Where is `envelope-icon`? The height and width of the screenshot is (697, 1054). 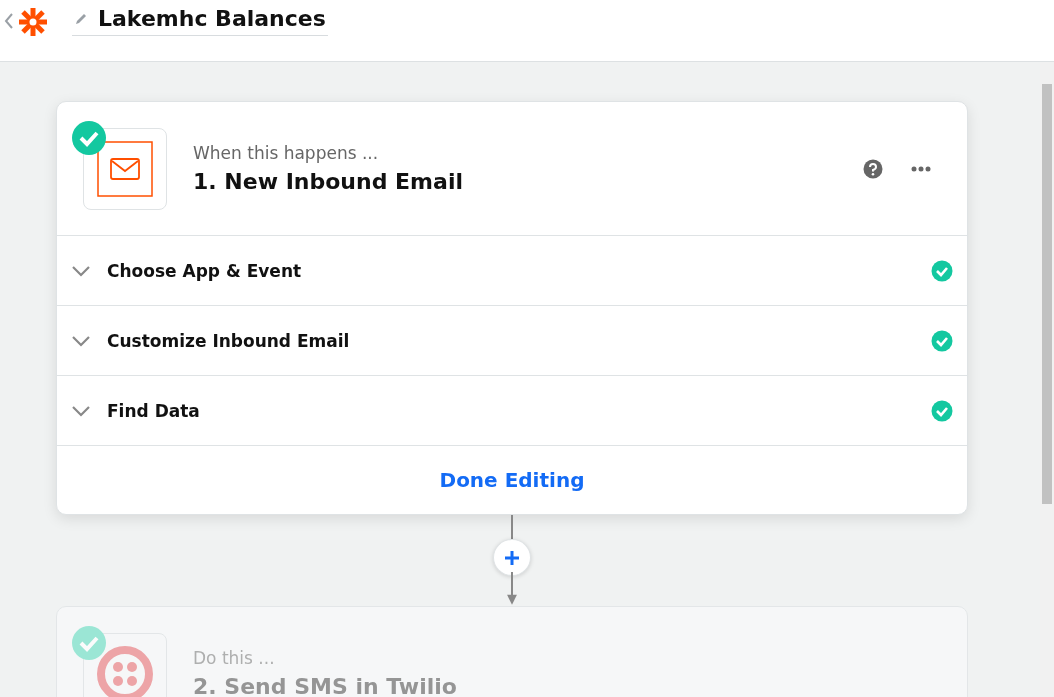 envelope-icon is located at coordinates (125, 168).